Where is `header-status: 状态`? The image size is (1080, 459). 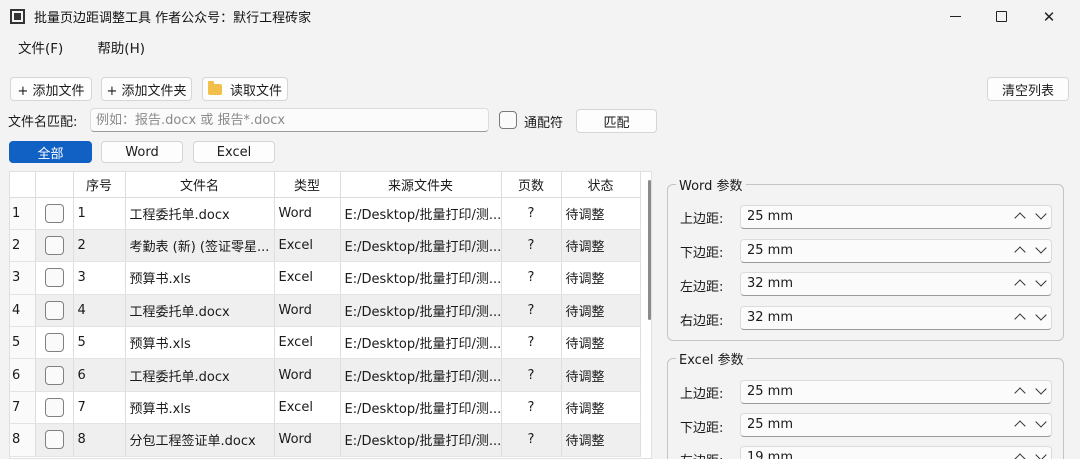
header-status: 状态 is located at coordinates (601, 185).